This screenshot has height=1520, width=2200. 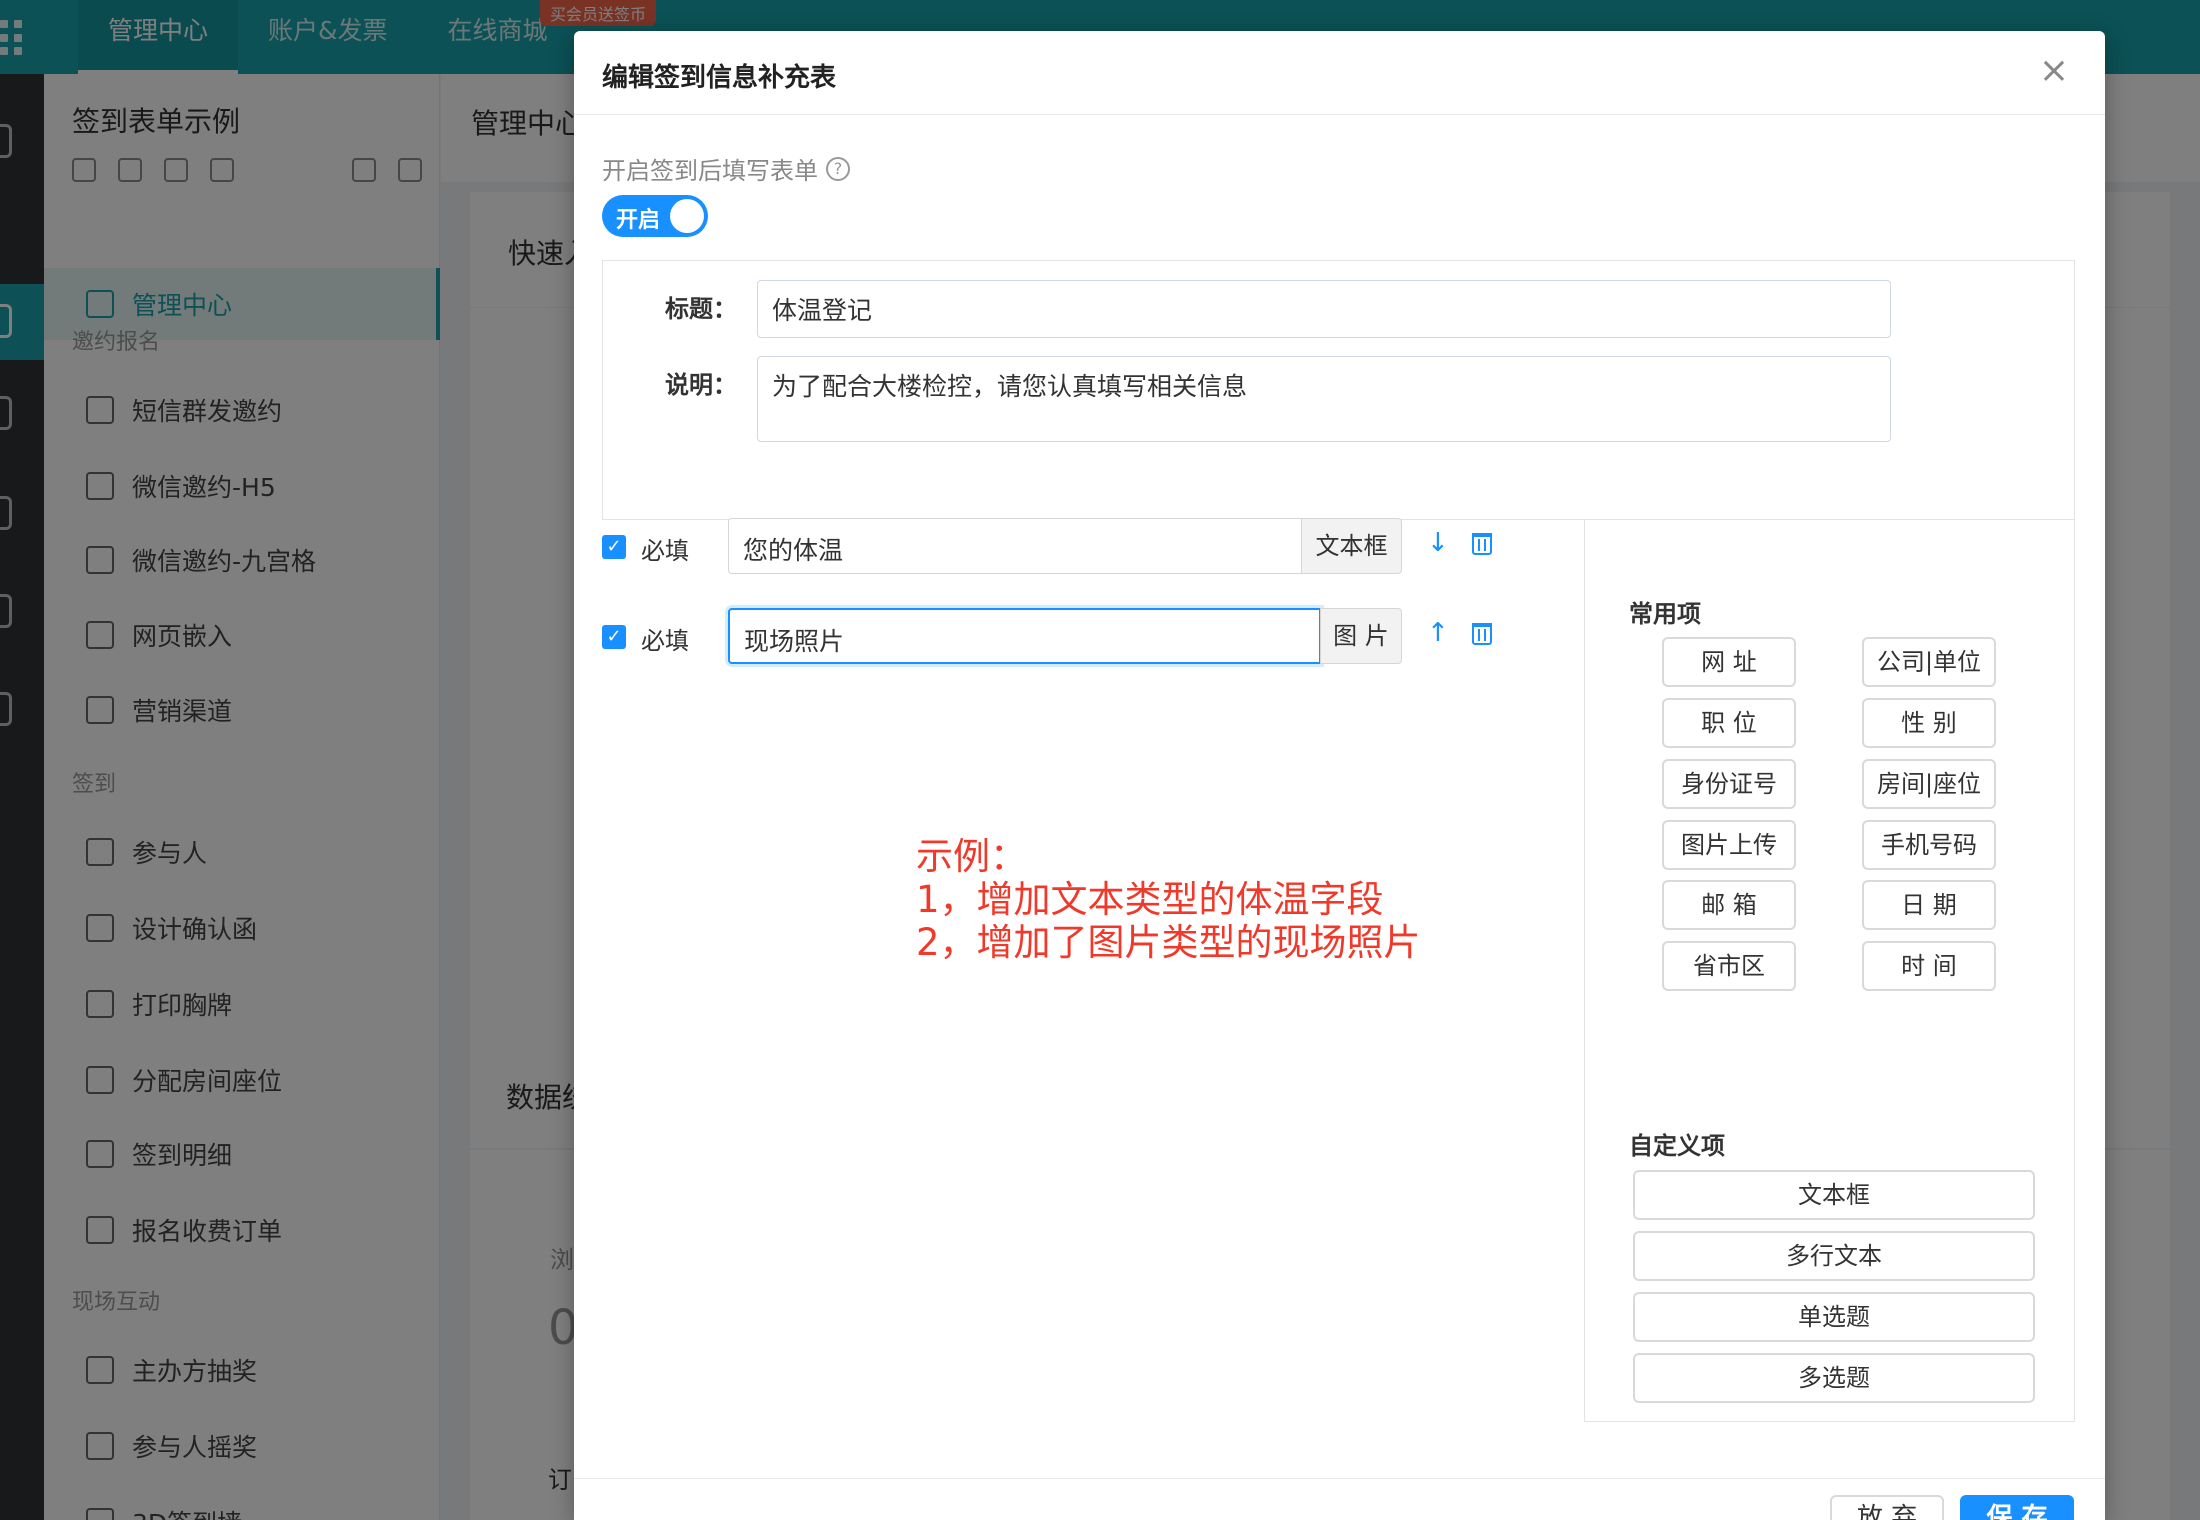 I want to click on add-email-button: 邮 箱, so click(x=1729, y=905).